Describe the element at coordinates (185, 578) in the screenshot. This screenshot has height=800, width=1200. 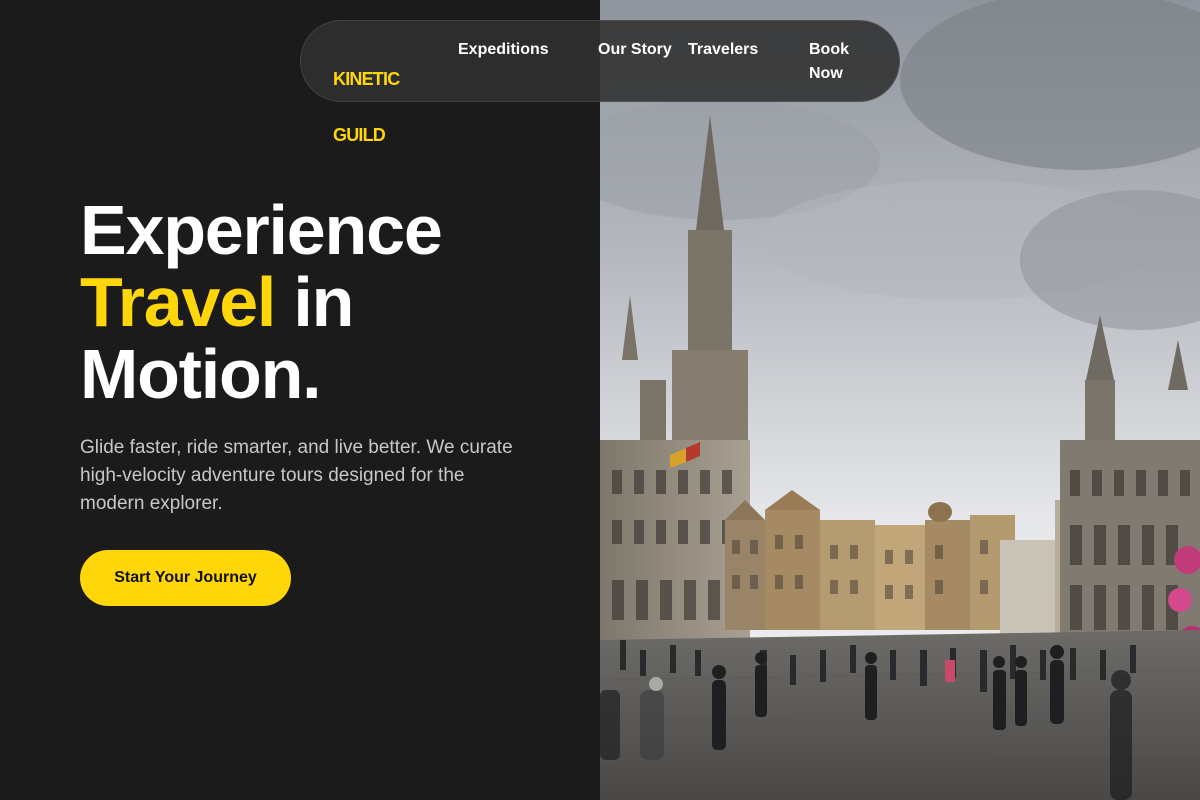
I see `start-journey-button: Start Your Journey` at that location.